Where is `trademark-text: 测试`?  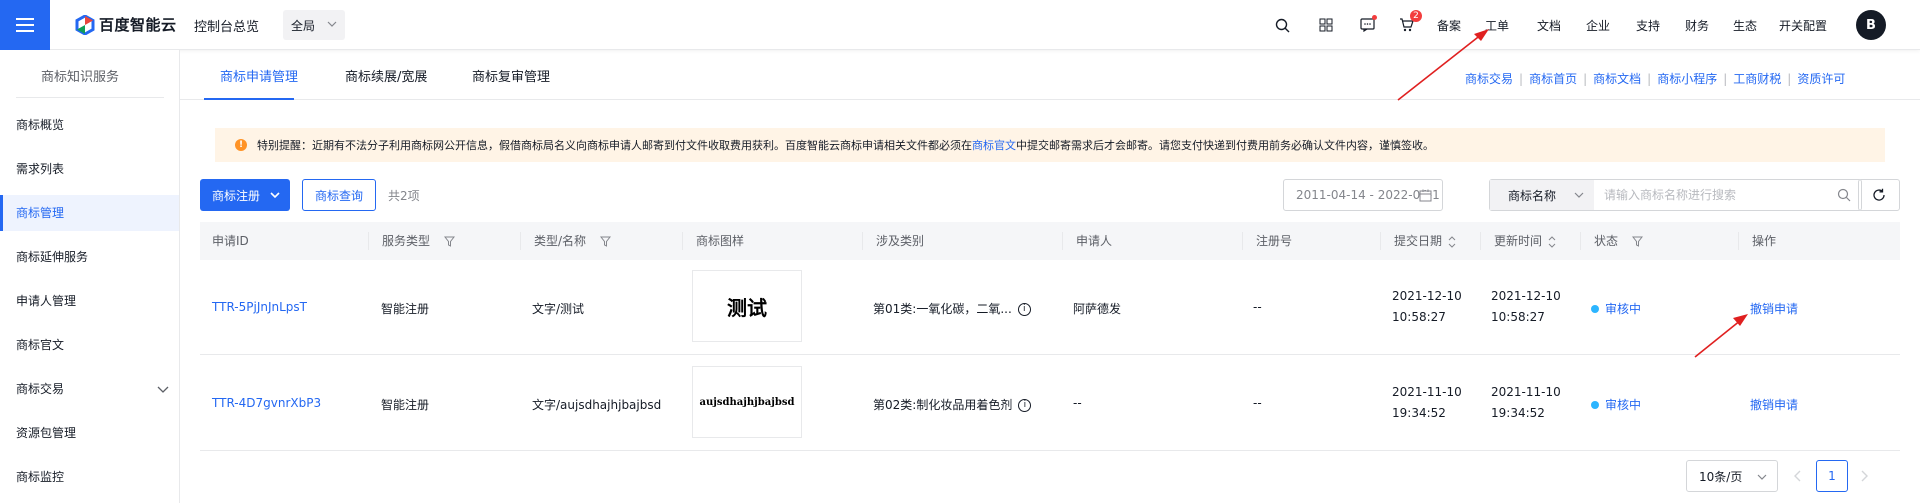
trademark-text: 测试 is located at coordinates (747, 307).